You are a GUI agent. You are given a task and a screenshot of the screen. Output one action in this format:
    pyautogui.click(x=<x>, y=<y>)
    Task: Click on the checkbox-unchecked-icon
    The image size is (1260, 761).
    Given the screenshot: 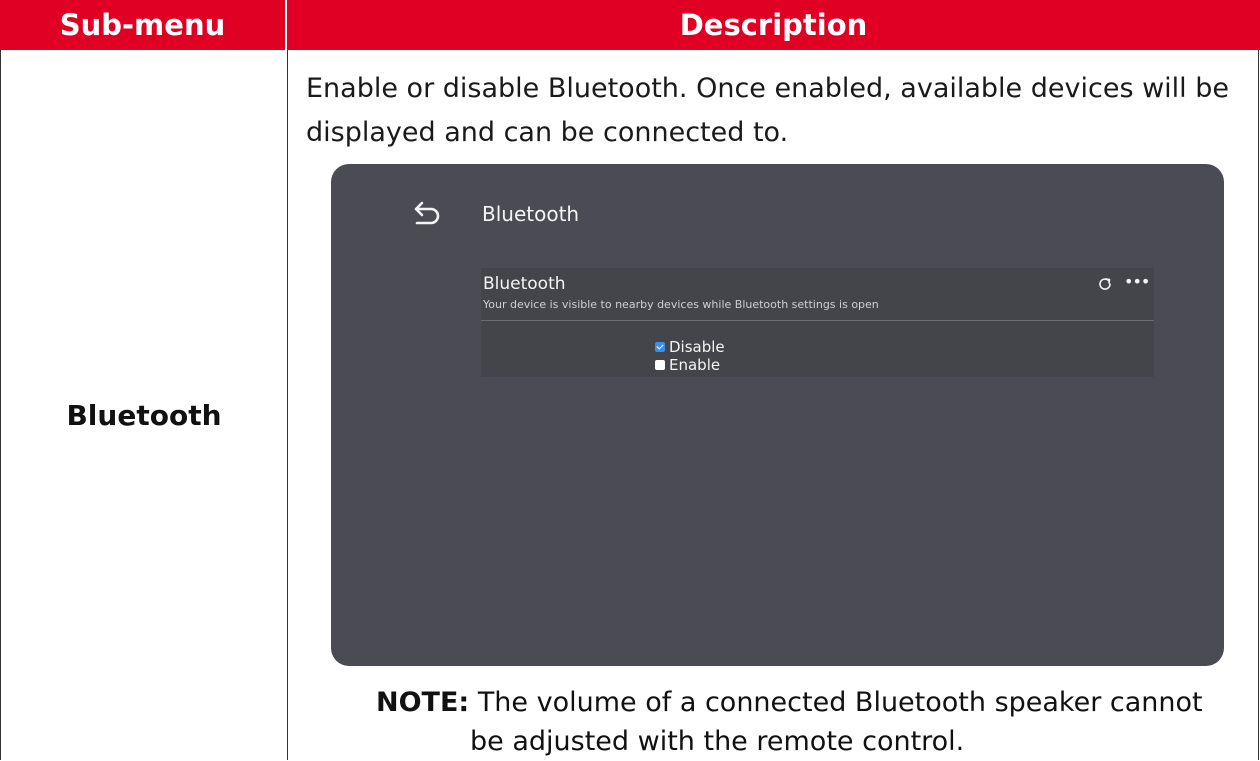 What is the action you would take?
    pyautogui.click(x=660, y=365)
    